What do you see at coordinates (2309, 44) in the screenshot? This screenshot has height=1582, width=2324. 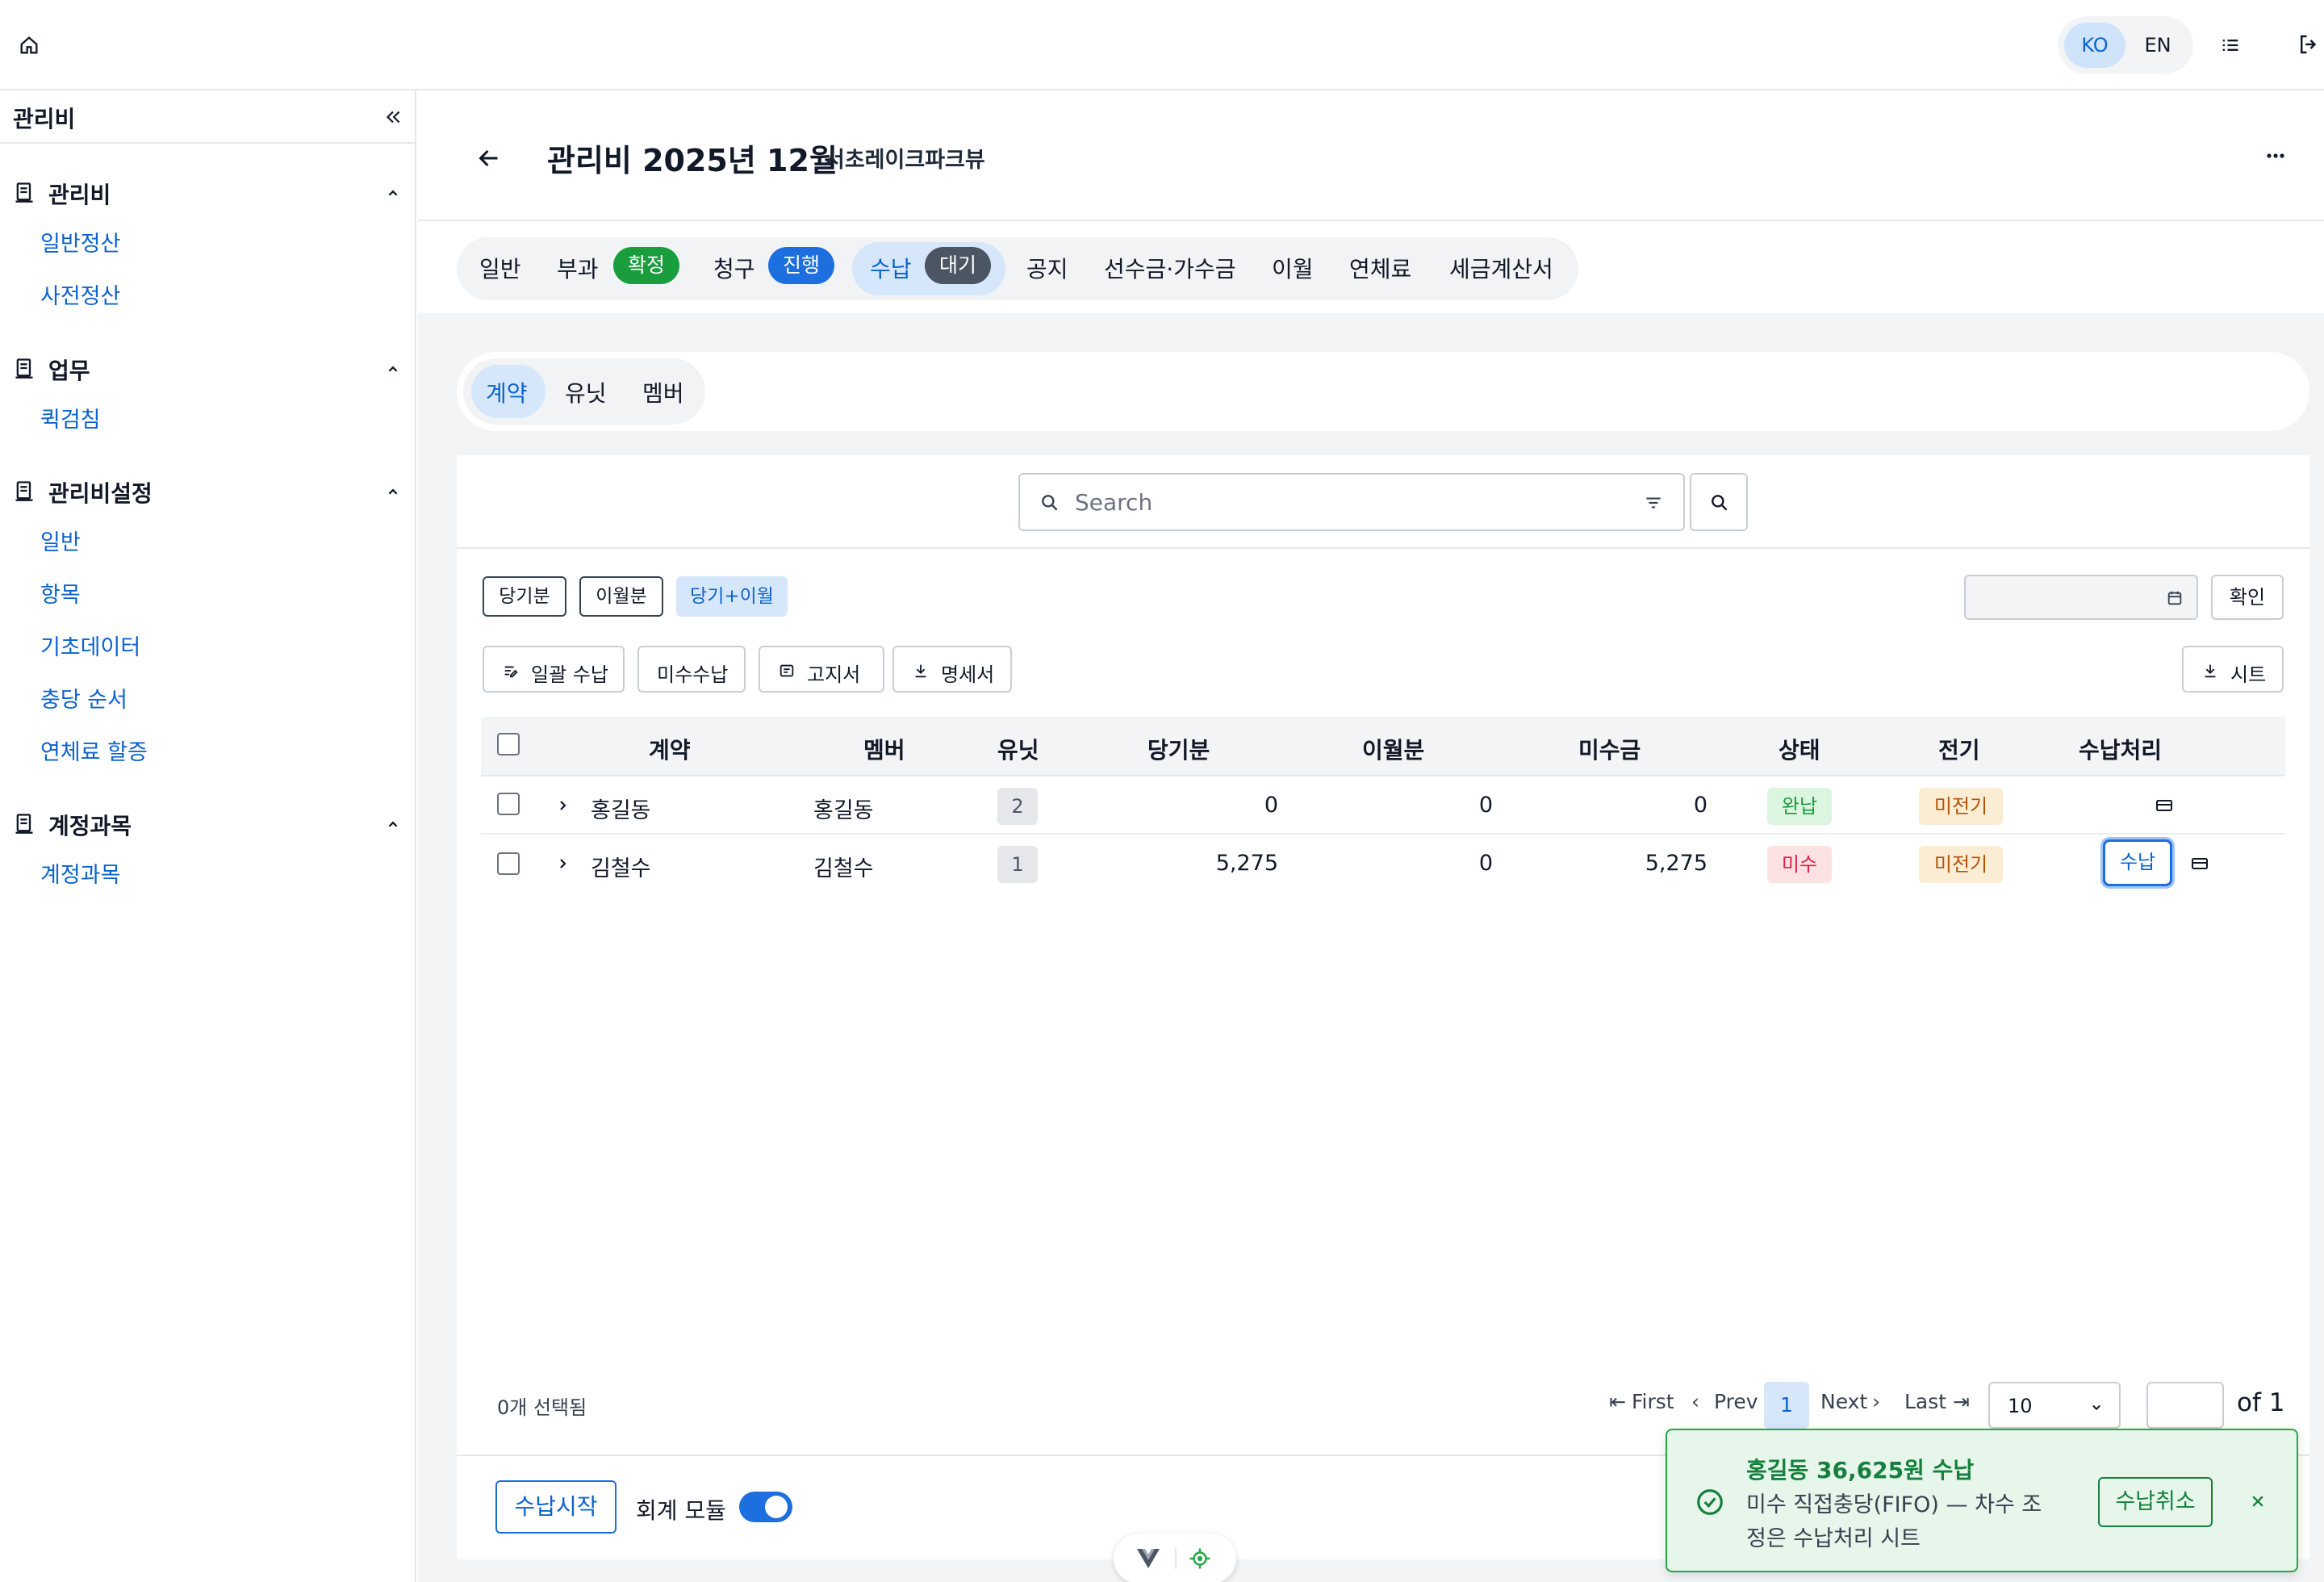 I see `logout-icon` at bounding box center [2309, 44].